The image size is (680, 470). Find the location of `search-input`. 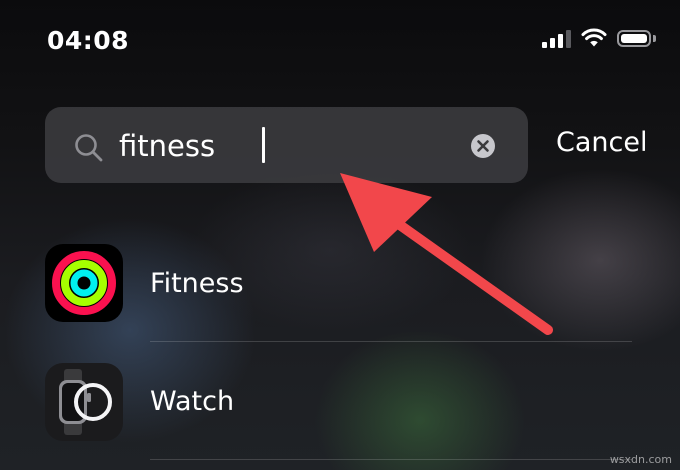

search-input is located at coordinates (284, 146).